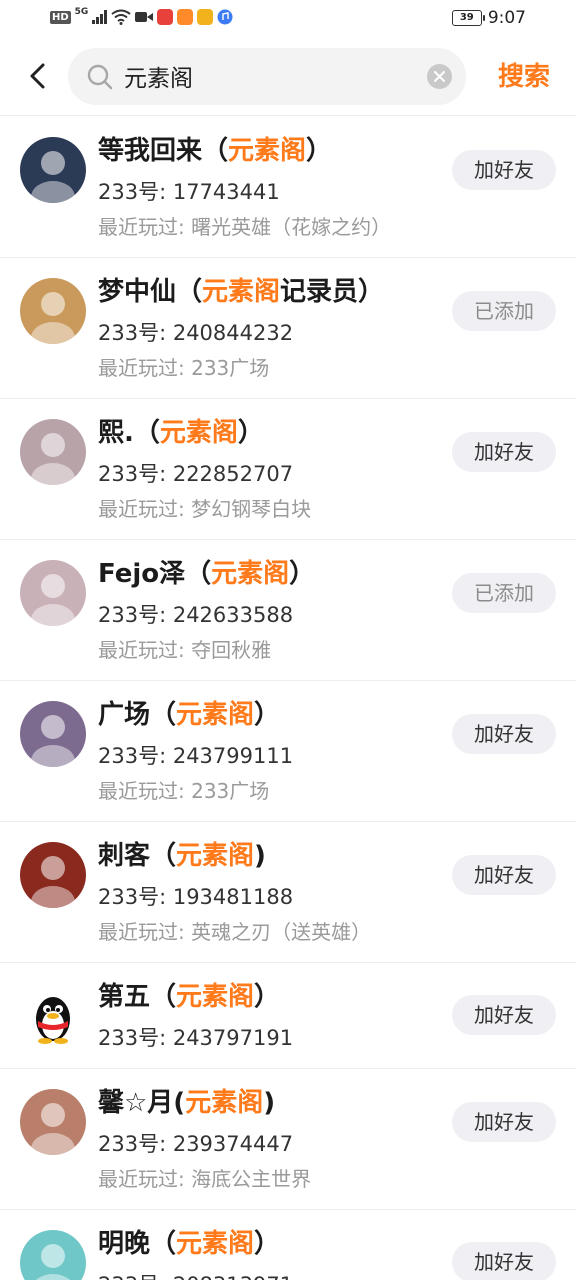  I want to click on music-icon, so click(225, 17).